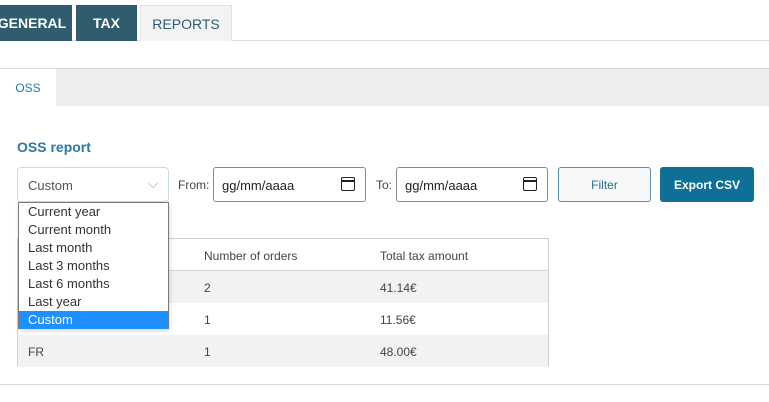 The image size is (769, 402). Describe the element at coordinates (398, 320) in the screenshot. I see `table-cell: 11.56€` at that location.